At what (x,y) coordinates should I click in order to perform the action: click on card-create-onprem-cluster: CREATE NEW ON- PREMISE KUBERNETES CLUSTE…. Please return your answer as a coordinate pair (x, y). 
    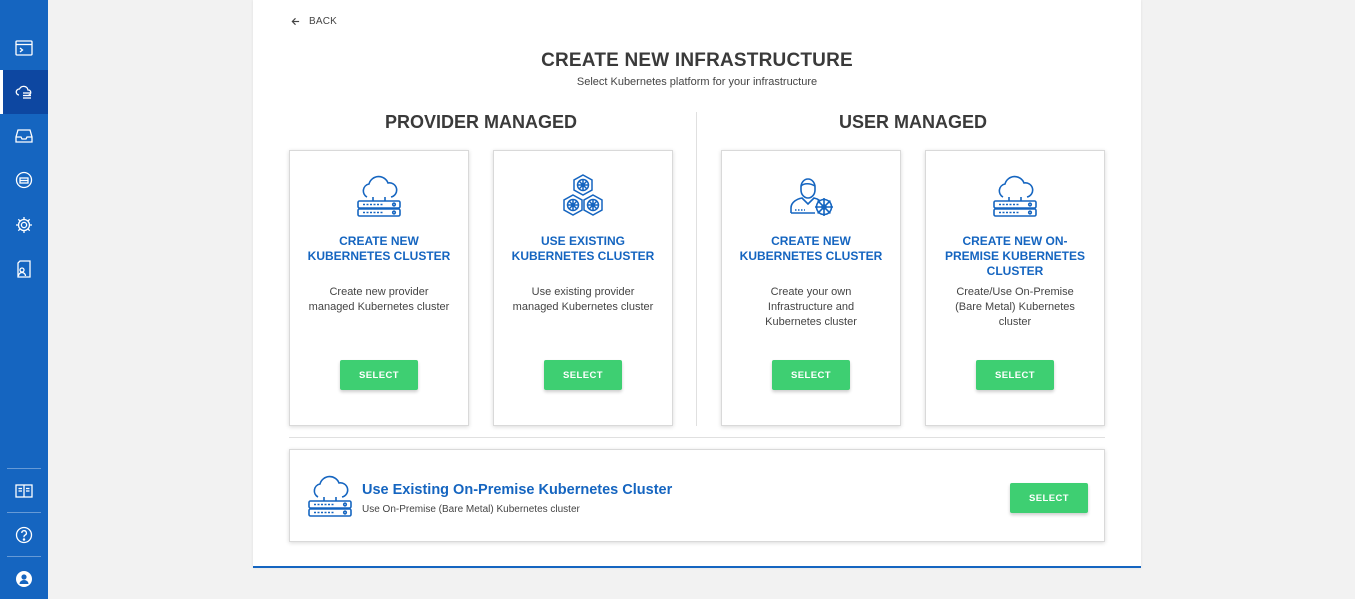
    Looking at the image, I should click on (1015, 288).